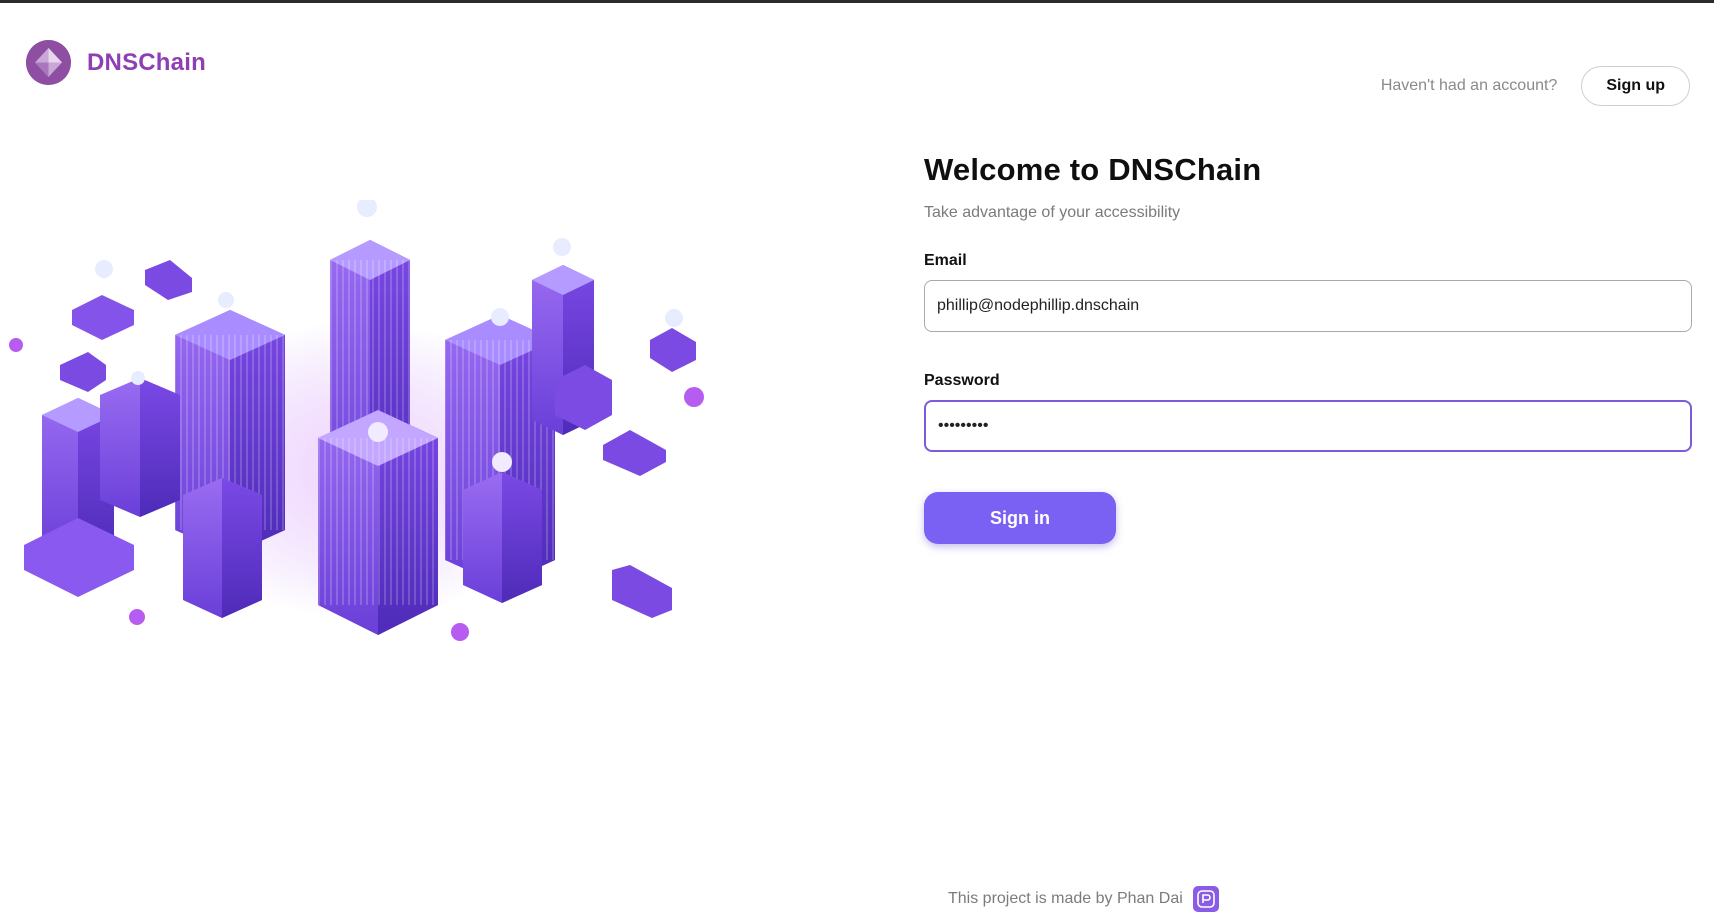 Image resolution: width=1714 pixels, height=922 pixels. Describe the element at coordinates (1052, 212) in the screenshot. I see `page-subtitle: Take advantage of your accessibility` at that location.